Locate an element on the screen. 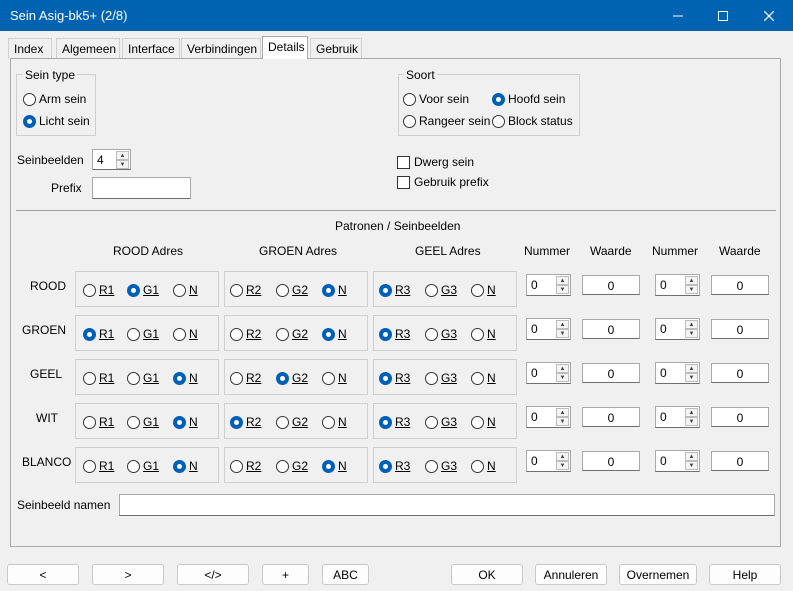  plus-button: + is located at coordinates (285, 574).